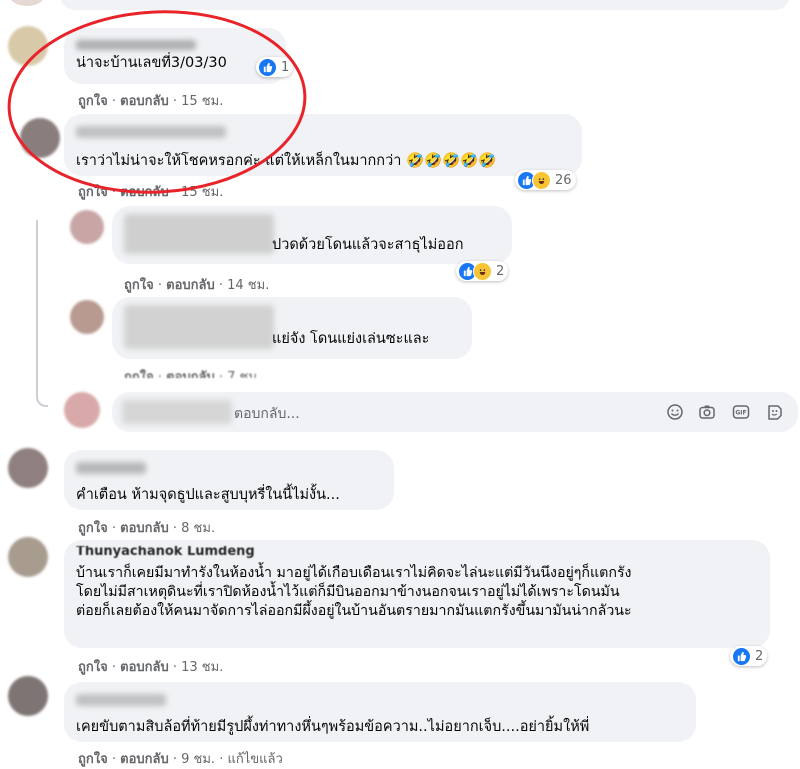 The height and width of the screenshot is (769, 800). I want to click on comment-actions: ถูกใจ · ตอบกลับ · 13 ชม., so click(151, 667).